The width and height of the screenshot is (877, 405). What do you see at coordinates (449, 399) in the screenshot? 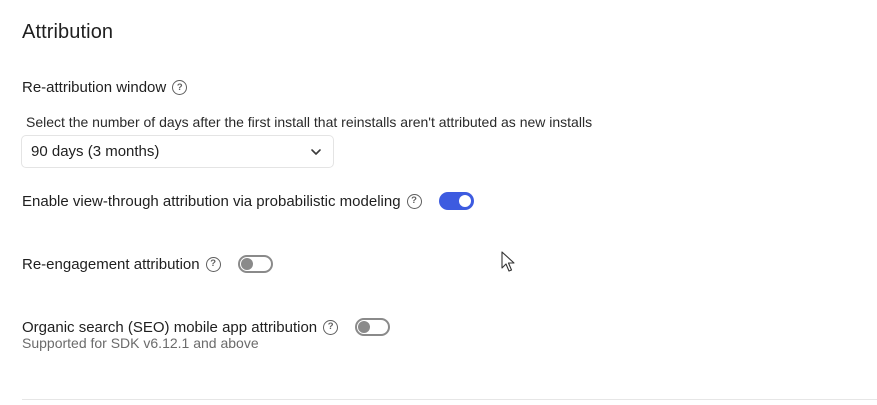
I see `section-divider` at bounding box center [449, 399].